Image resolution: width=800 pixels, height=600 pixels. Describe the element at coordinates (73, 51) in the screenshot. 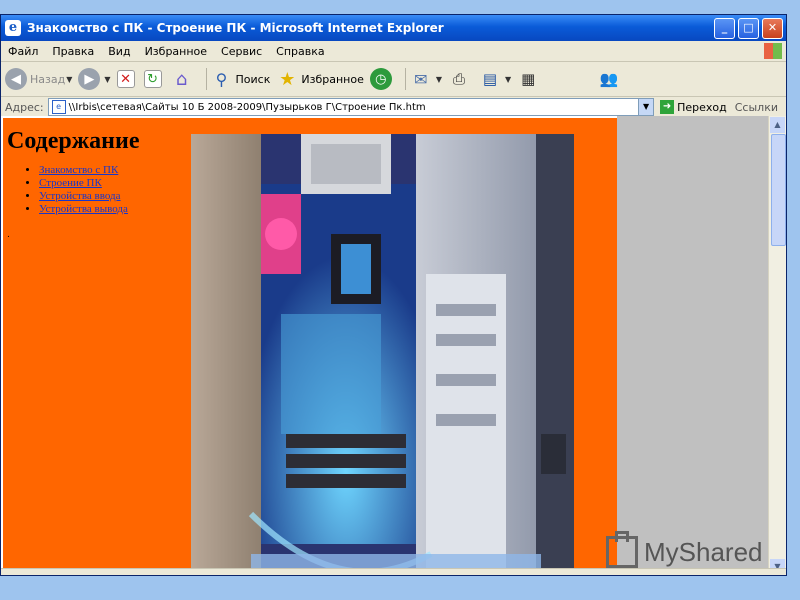

I see `menu-edit: Правка` at that location.